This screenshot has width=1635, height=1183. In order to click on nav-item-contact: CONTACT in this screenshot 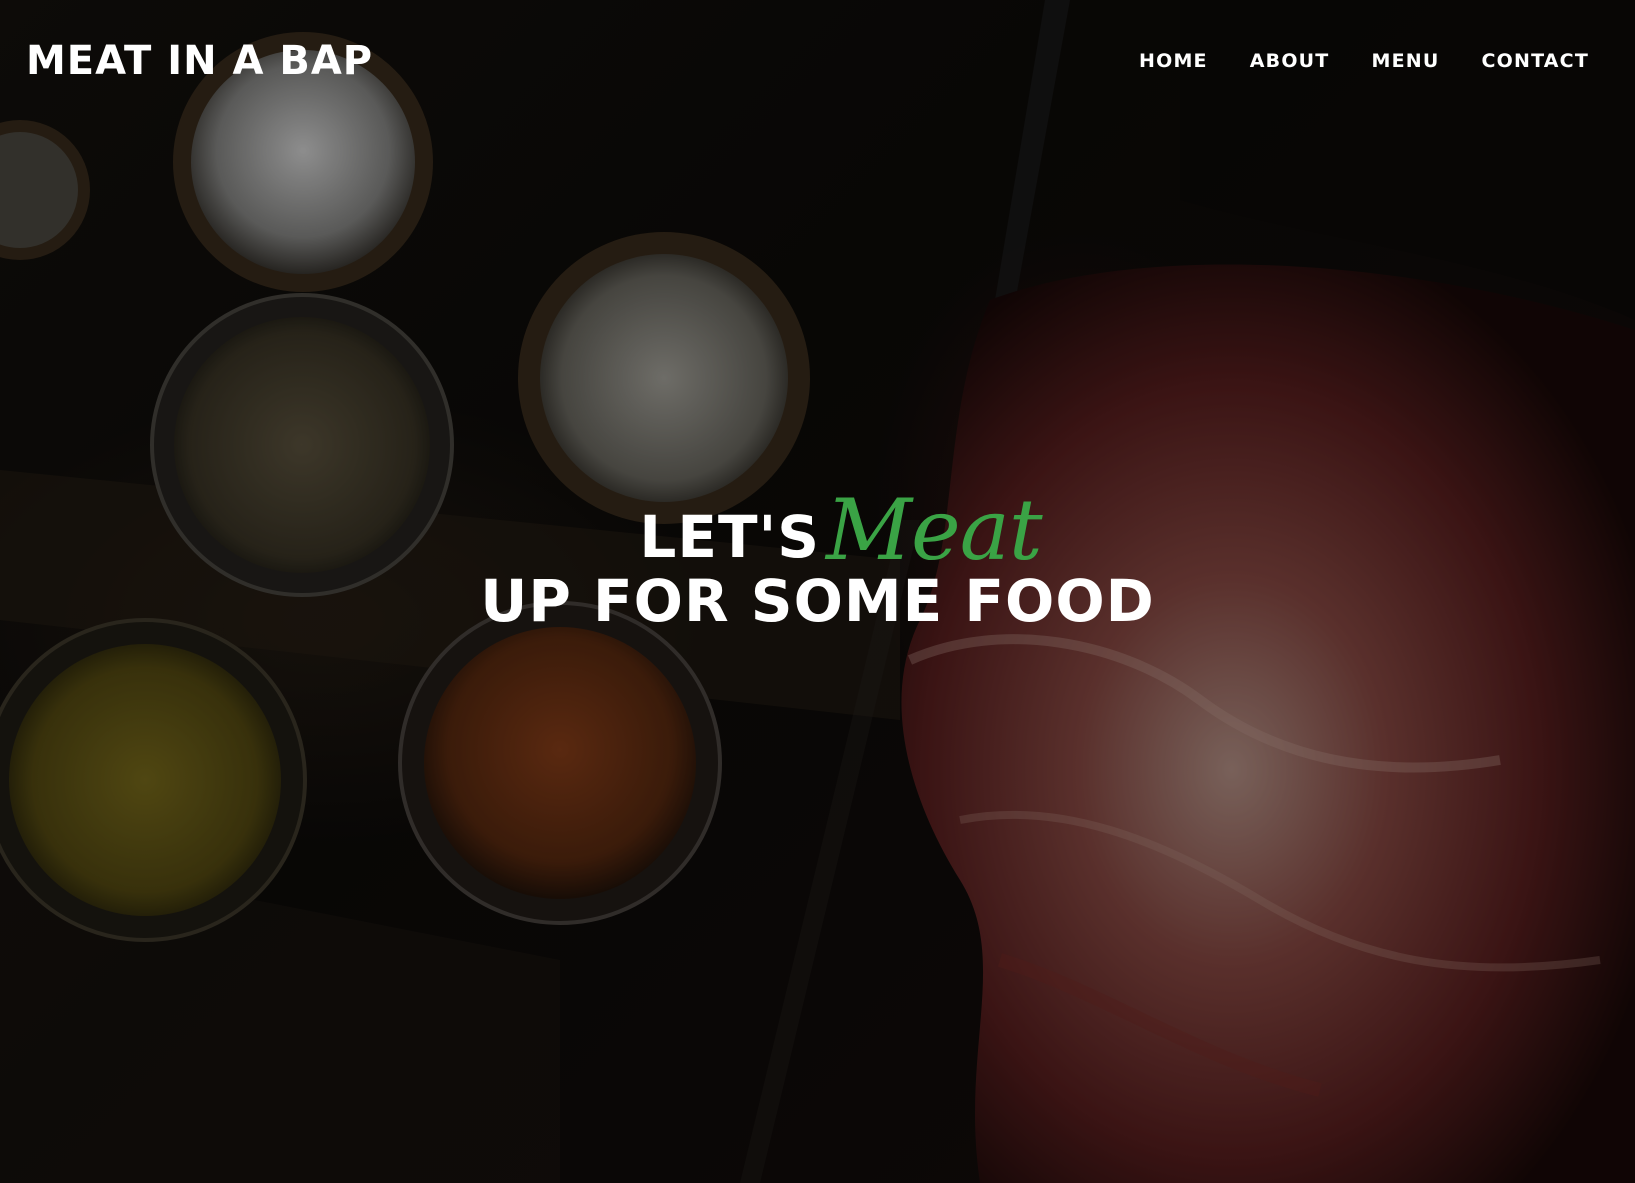, I will do `click(1536, 61)`.